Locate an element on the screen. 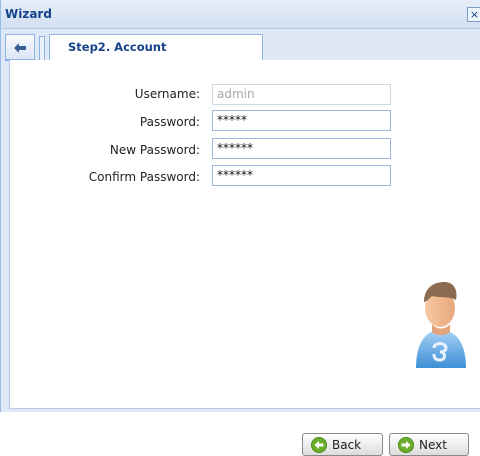 This screenshot has width=480, height=456. next-button-label: Next is located at coordinates (433, 444).